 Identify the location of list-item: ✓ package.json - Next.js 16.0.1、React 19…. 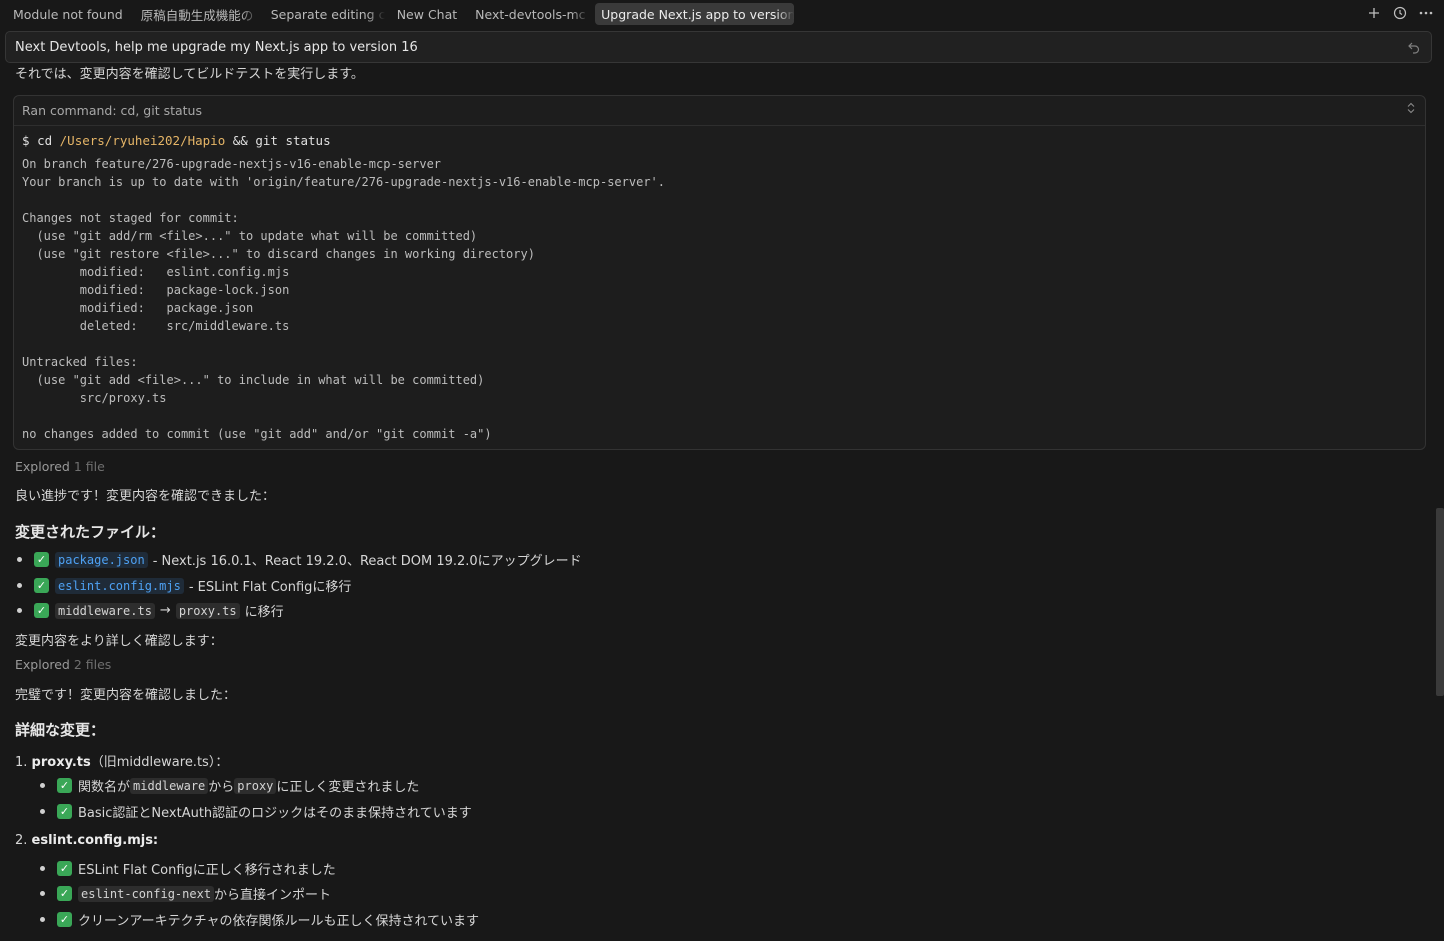
(299, 559).